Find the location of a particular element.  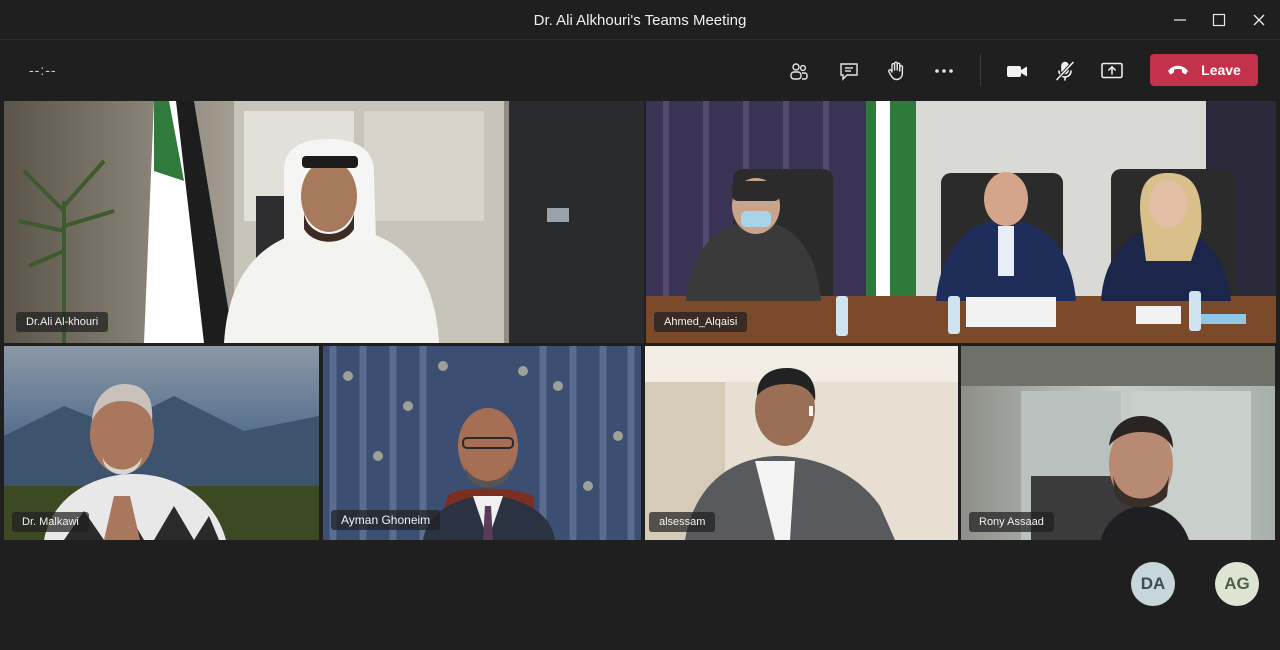

window-title: Dr. Ali Alkhouri's Teams Meeting is located at coordinates (640, 20).